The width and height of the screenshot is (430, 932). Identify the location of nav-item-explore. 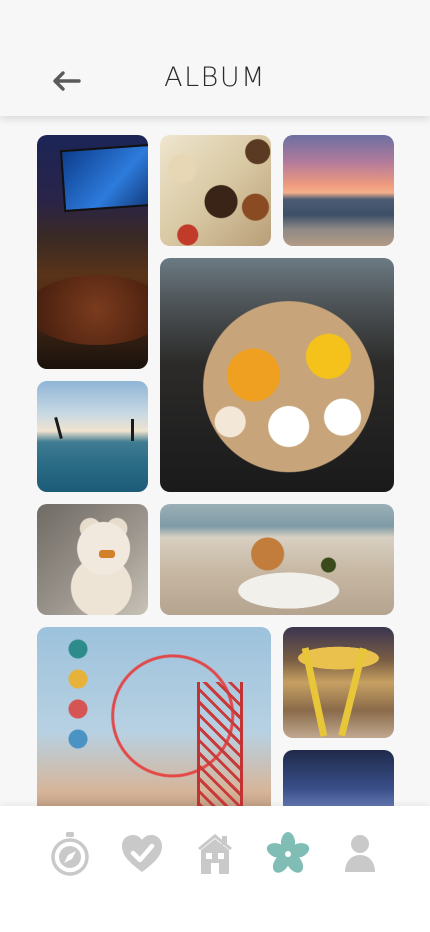
(70, 854).